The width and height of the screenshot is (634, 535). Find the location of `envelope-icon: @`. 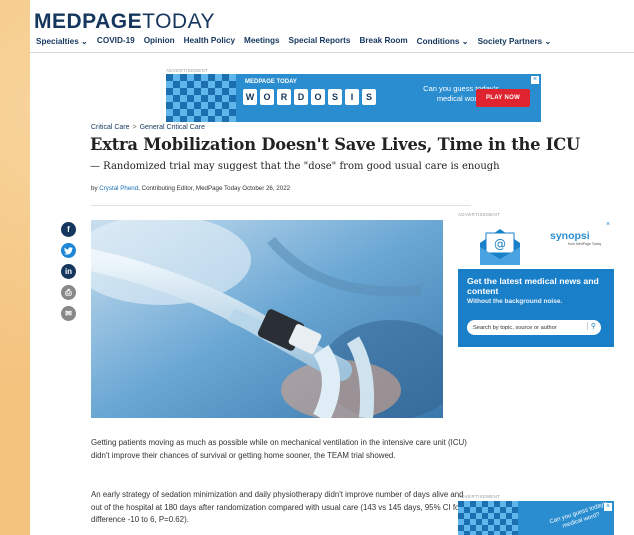

envelope-icon: @ is located at coordinates (500, 247).